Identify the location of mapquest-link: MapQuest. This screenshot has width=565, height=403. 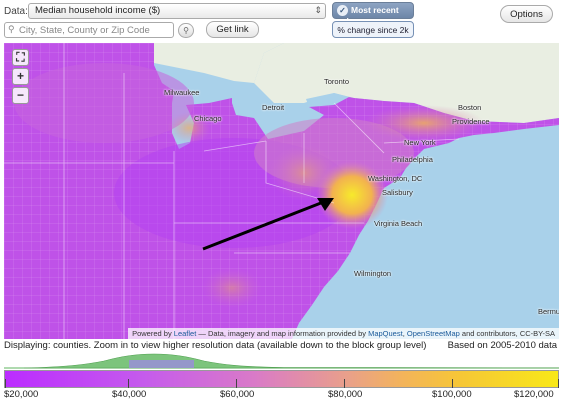
(385, 333).